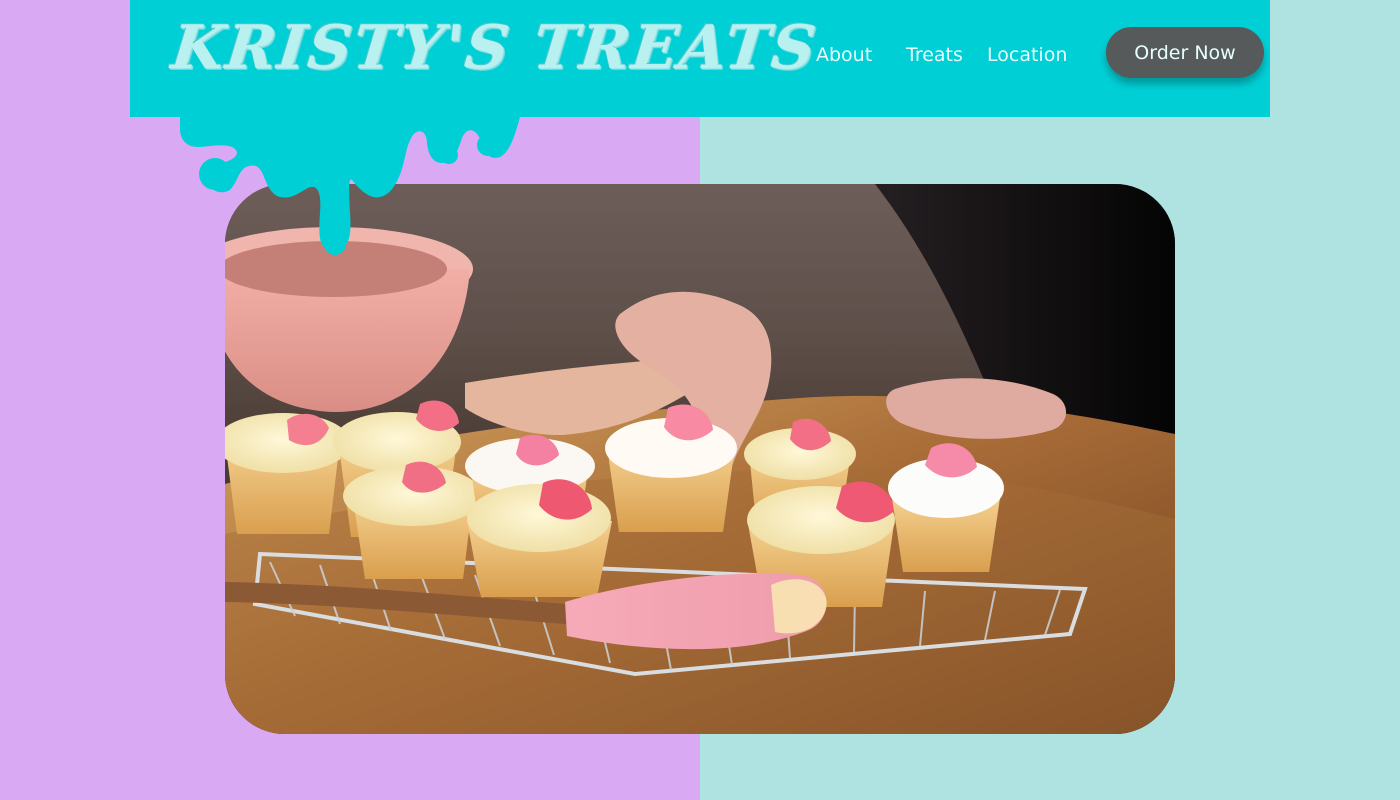 Image resolution: width=1400 pixels, height=800 pixels. I want to click on nav-link-about: About, so click(861, 55).